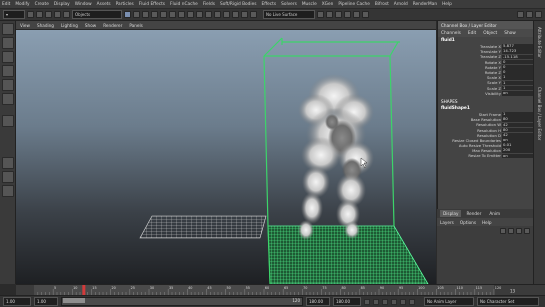 This screenshot has width=545, height=307. I want to click on show-hide-channel-box-icon, so click(538, 14).